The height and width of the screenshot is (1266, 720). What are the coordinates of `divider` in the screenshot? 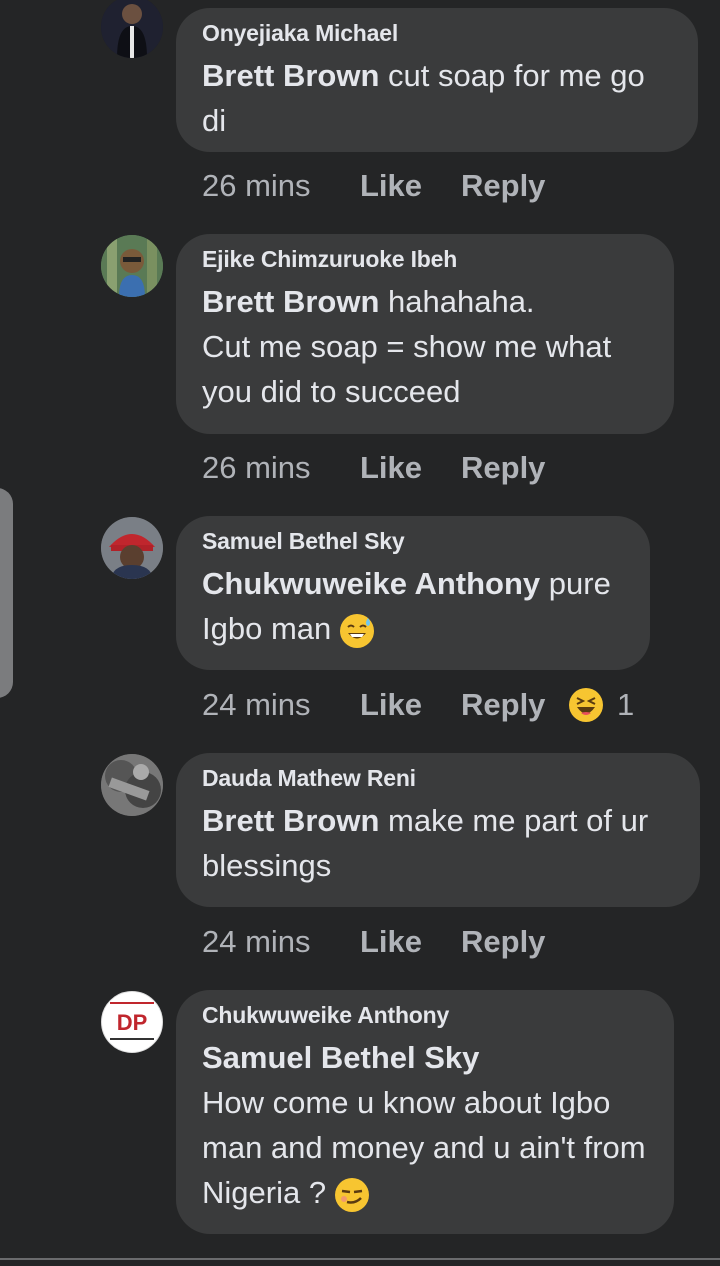 It's located at (360, 1259).